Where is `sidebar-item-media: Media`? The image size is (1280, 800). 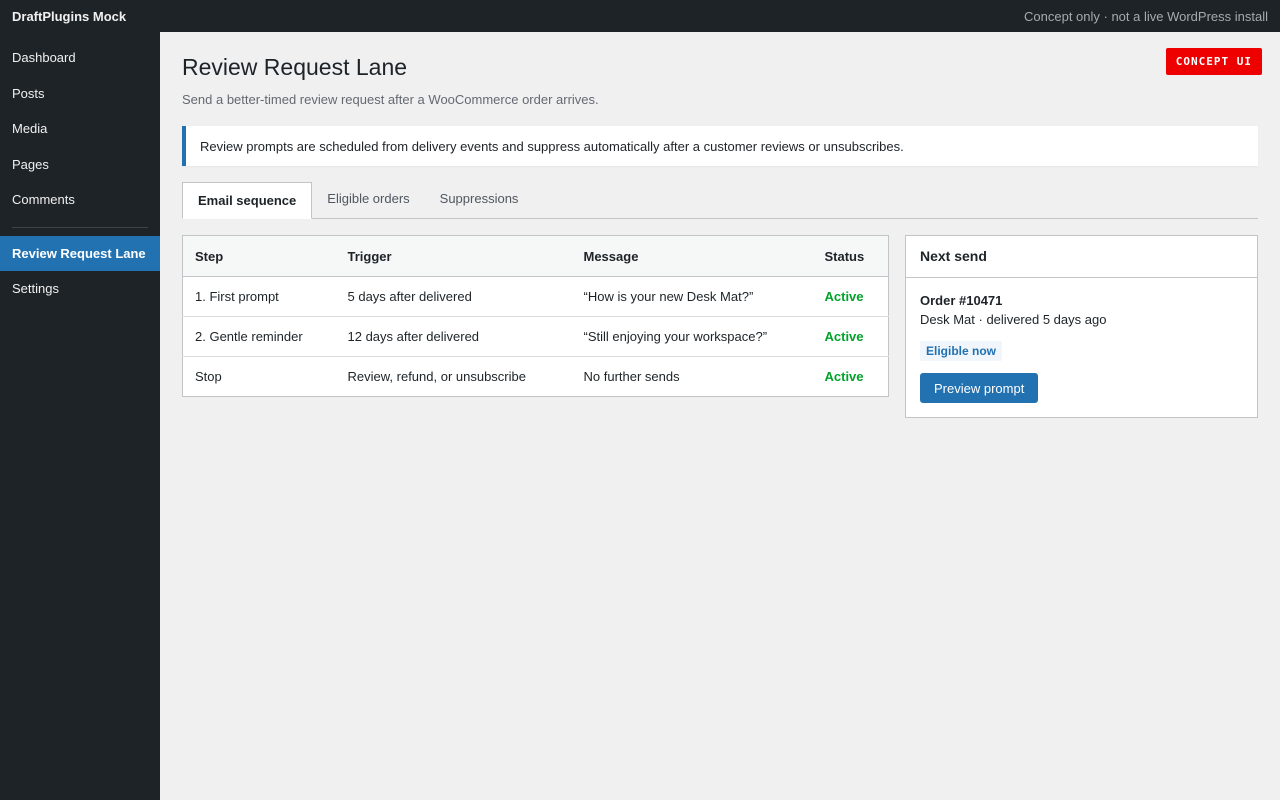 sidebar-item-media: Media is located at coordinates (80, 129).